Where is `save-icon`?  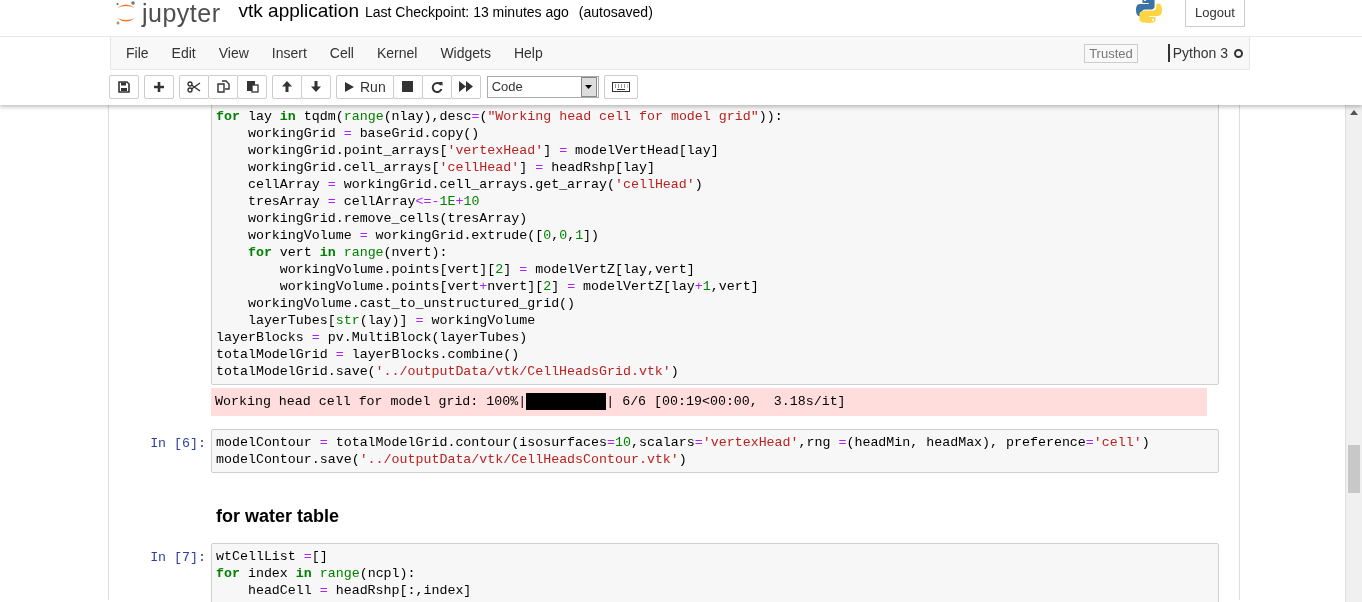
save-icon is located at coordinates (124, 86).